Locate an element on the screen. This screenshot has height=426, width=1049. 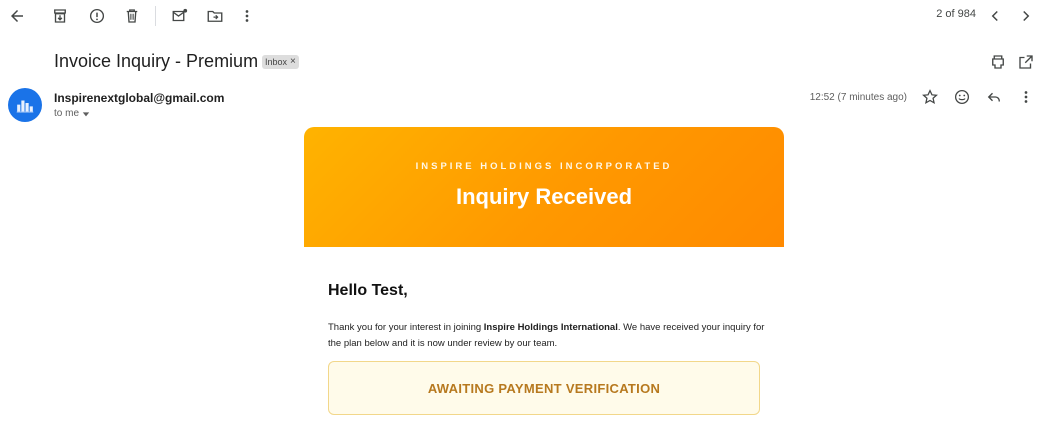
print-icon is located at coordinates (998, 62).